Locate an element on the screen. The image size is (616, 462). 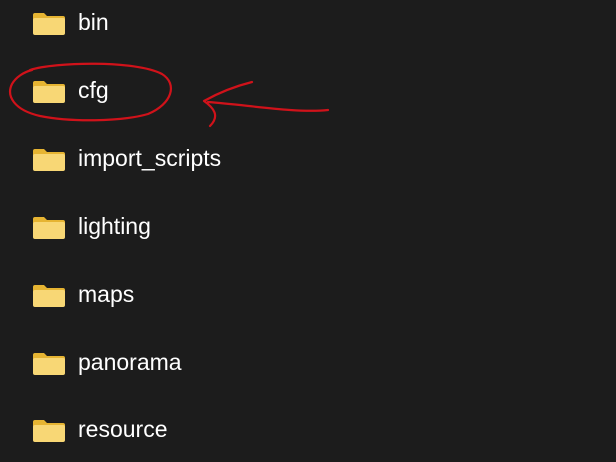
folder-item-panorama: panorama is located at coordinates (180, 362).